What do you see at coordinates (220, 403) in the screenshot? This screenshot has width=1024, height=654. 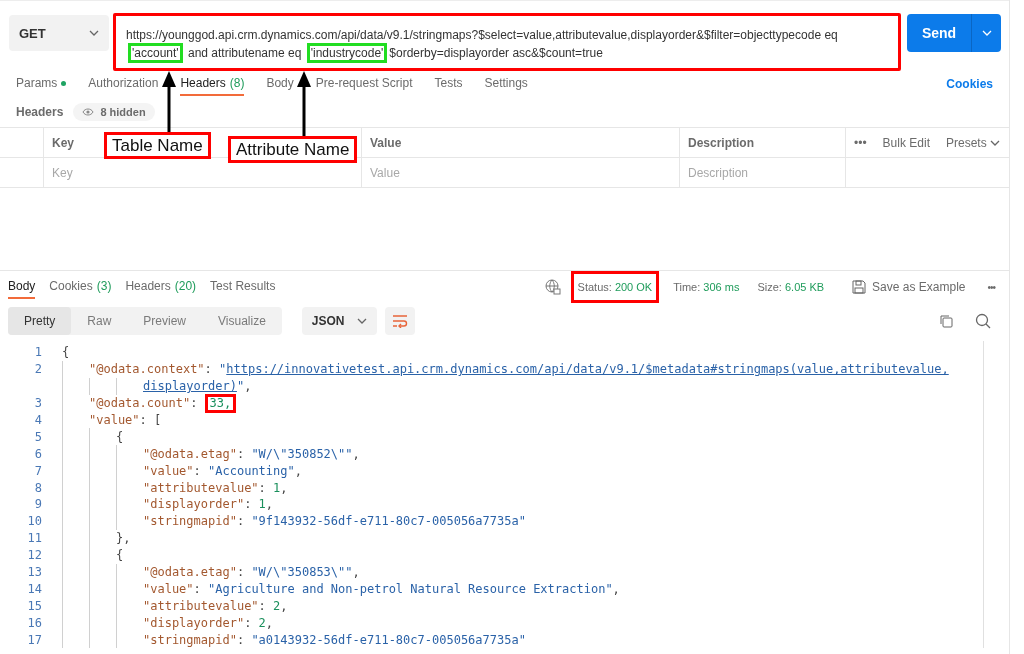 I see `code-token: 33,` at bounding box center [220, 403].